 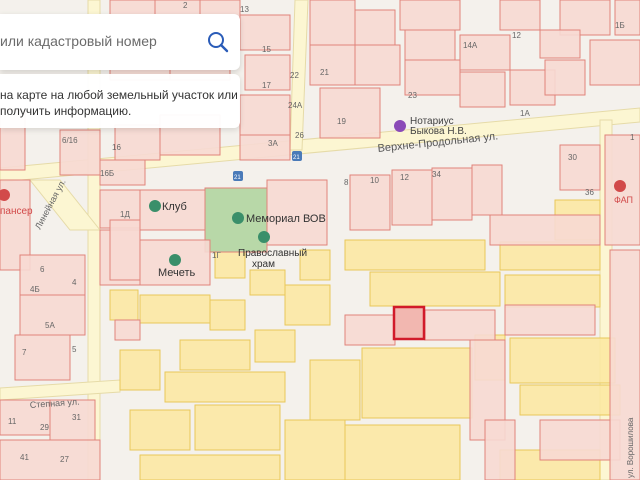 What do you see at coordinates (24, 352) in the screenshot?
I see `house-number: 7` at bounding box center [24, 352].